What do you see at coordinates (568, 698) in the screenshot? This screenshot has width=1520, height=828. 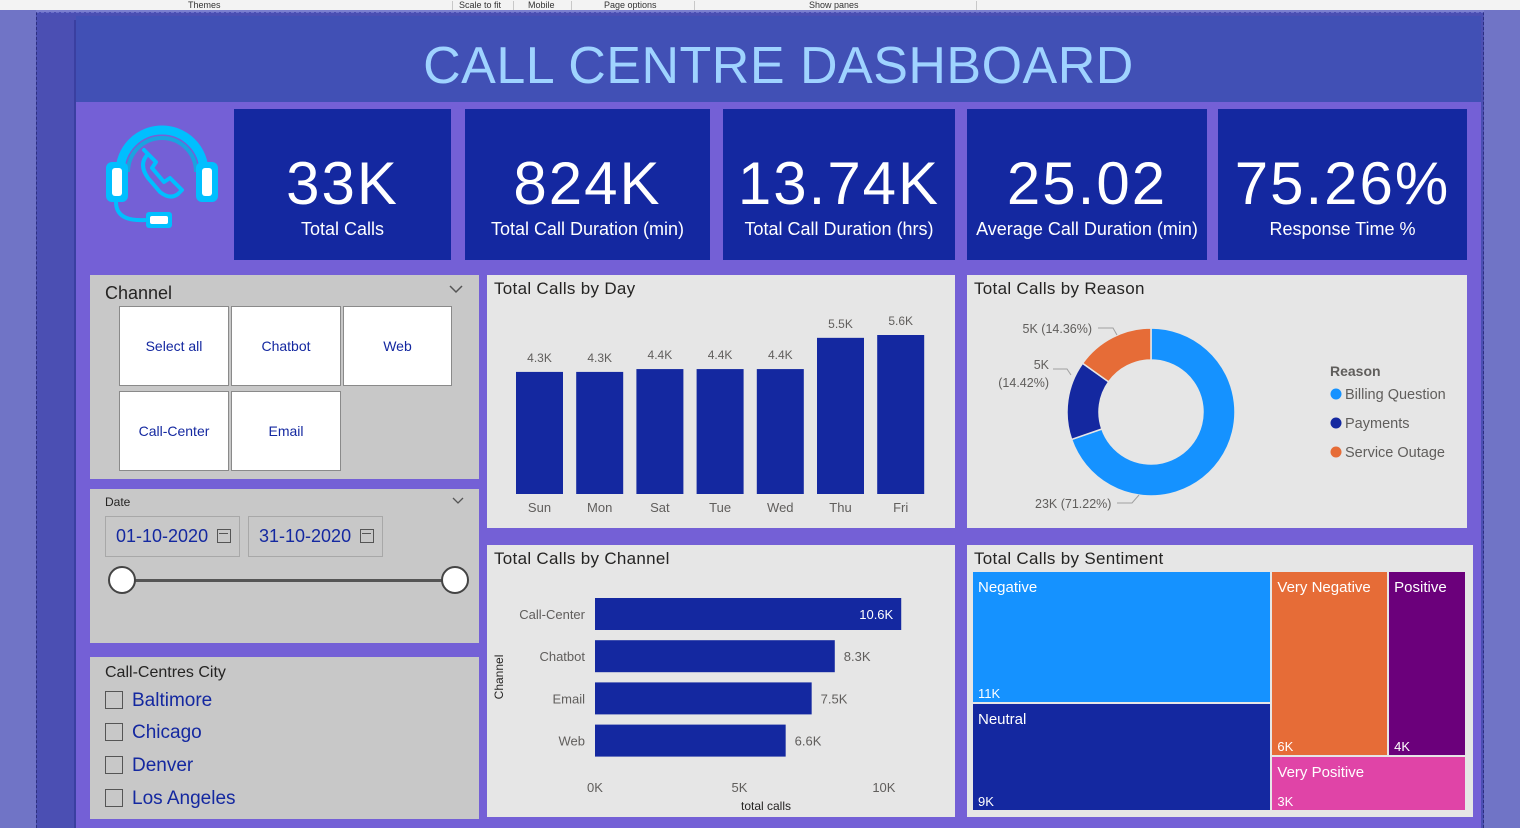 I see `y-tick-label: Email` at bounding box center [568, 698].